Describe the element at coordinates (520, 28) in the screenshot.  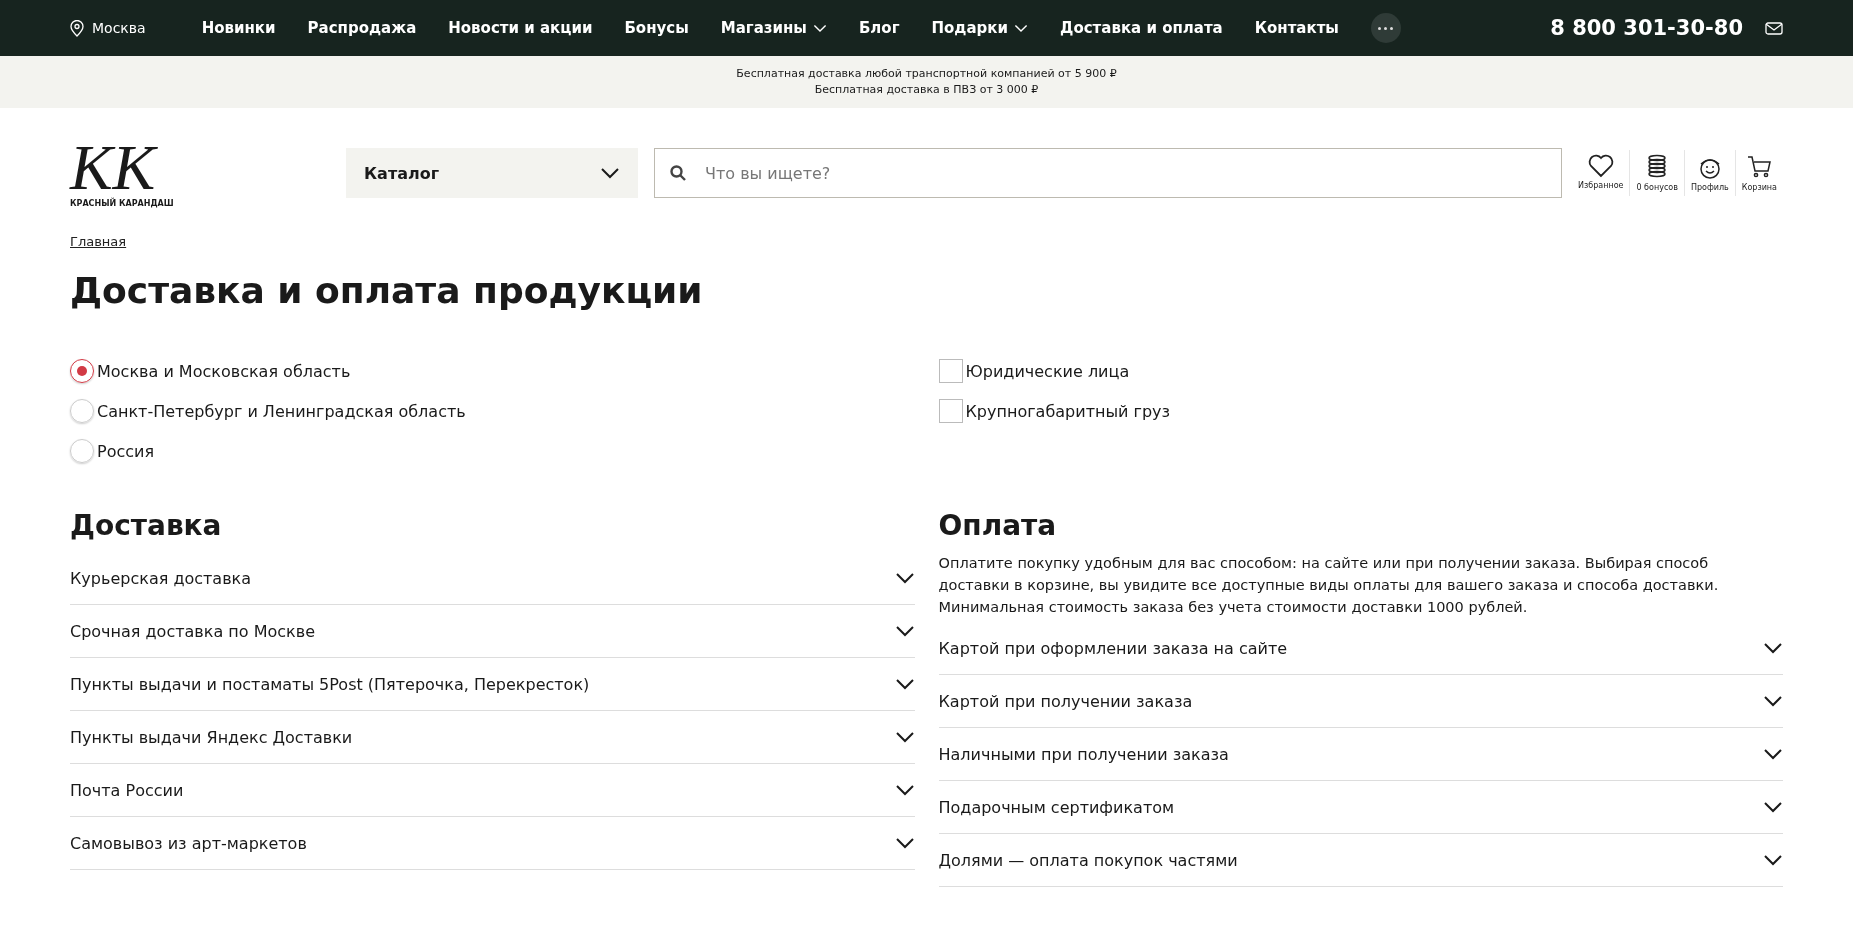
I see `nav-link: Новости и акции` at that location.